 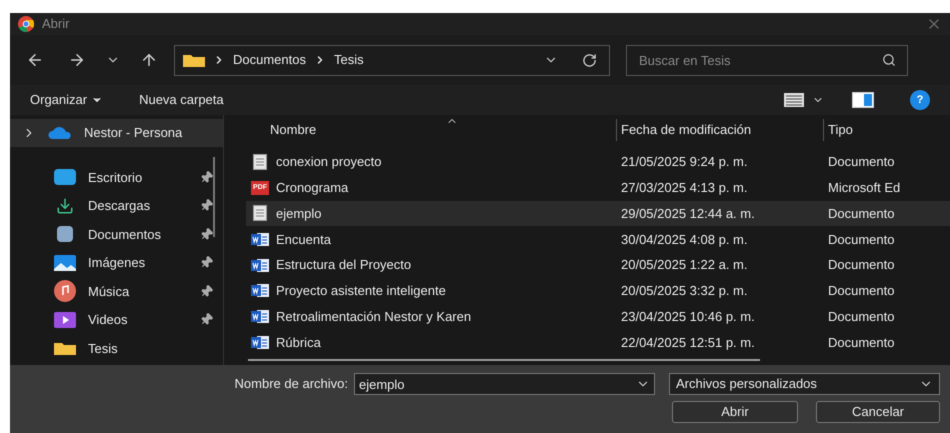 I want to click on video-icon, so click(x=65, y=320).